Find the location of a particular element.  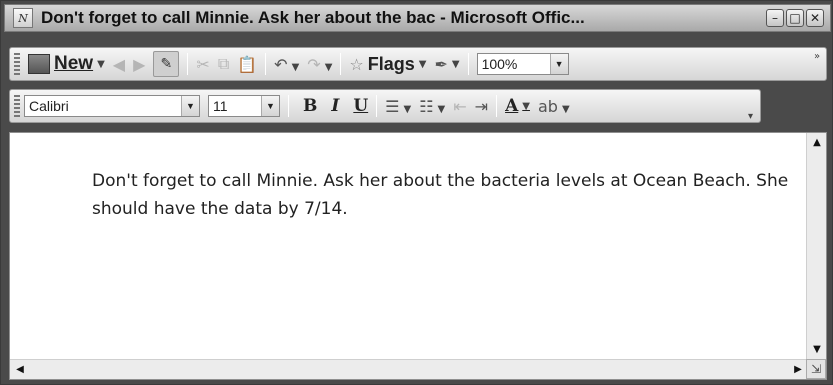

font-color-icon: A ▼ is located at coordinates (517, 106).